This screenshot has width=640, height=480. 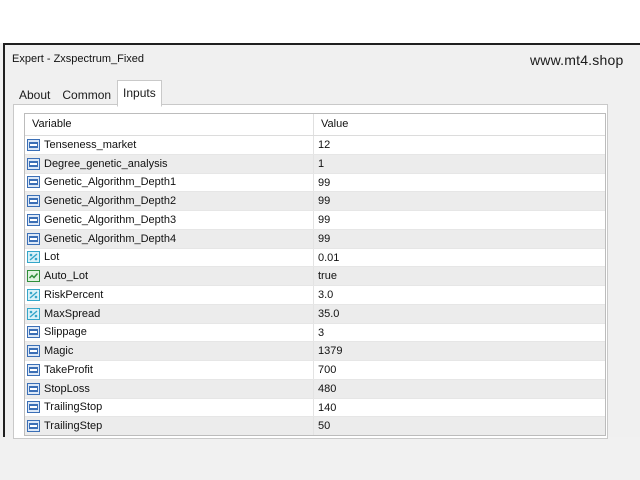 What do you see at coordinates (78, 59) in the screenshot?
I see `window-title: Expert - Zxspectrum_Fixed` at bounding box center [78, 59].